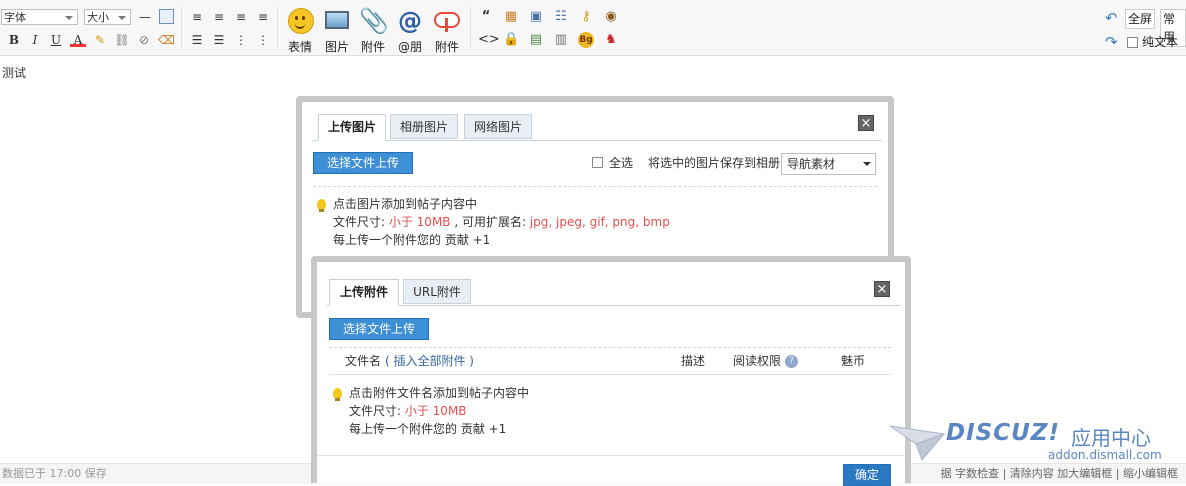  What do you see at coordinates (166, 40) in the screenshot?
I see `clear-format-icon: ⌫` at bounding box center [166, 40].